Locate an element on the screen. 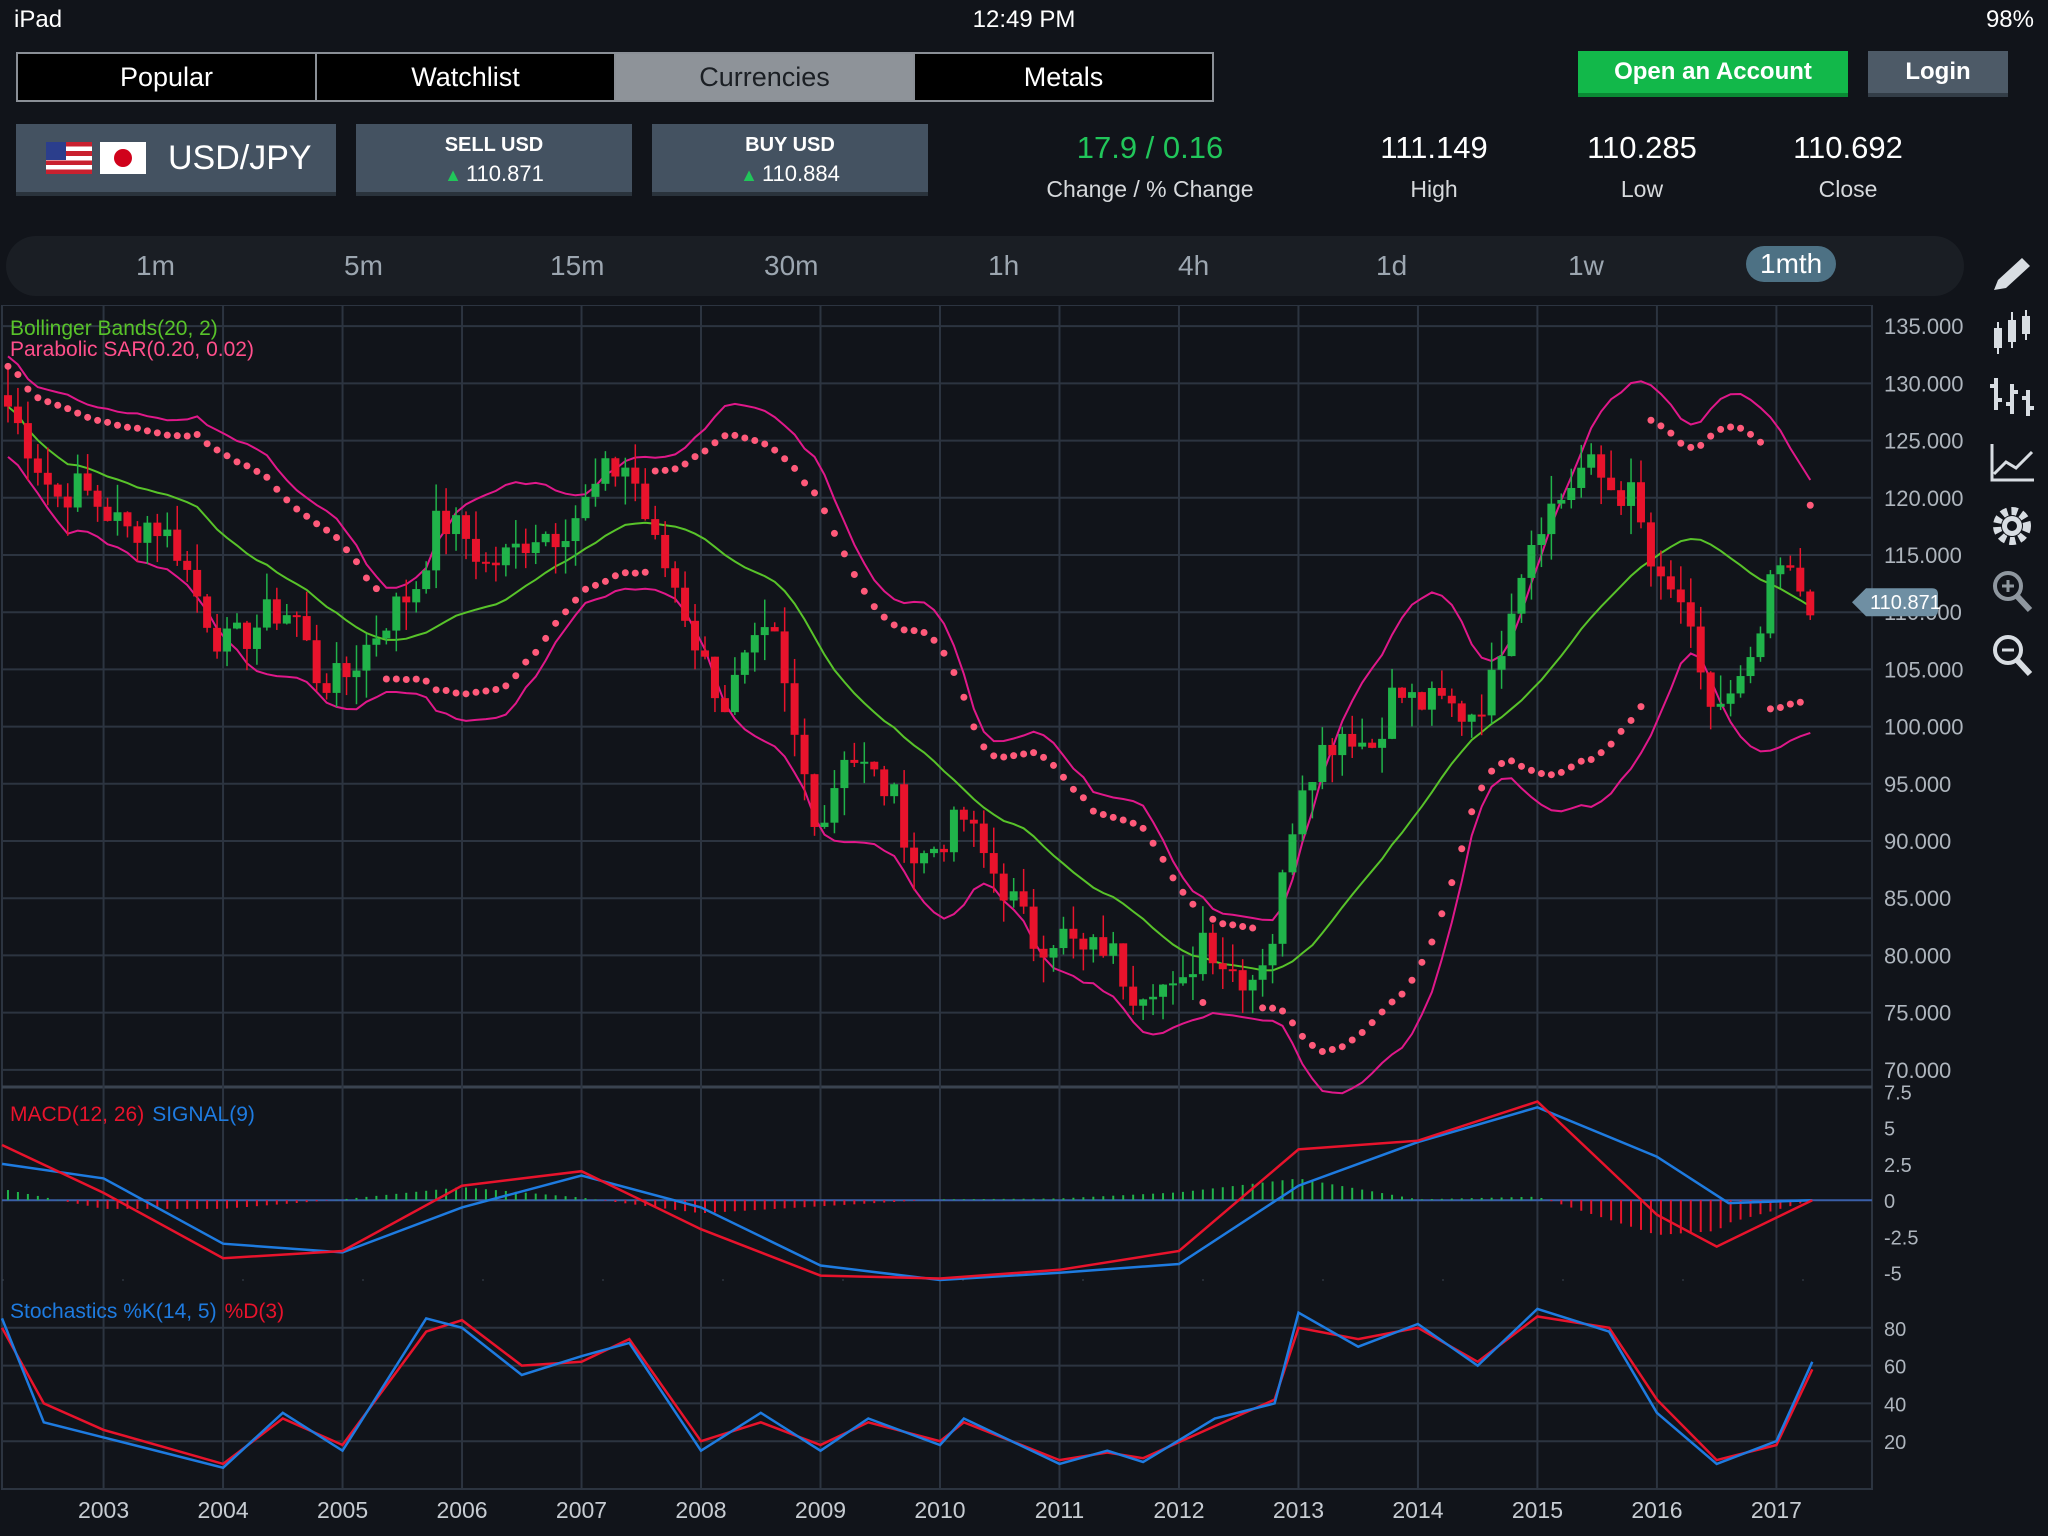 Image resolution: width=2048 pixels, height=1536 pixels. pencil-icon is located at coordinates (2012, 276).